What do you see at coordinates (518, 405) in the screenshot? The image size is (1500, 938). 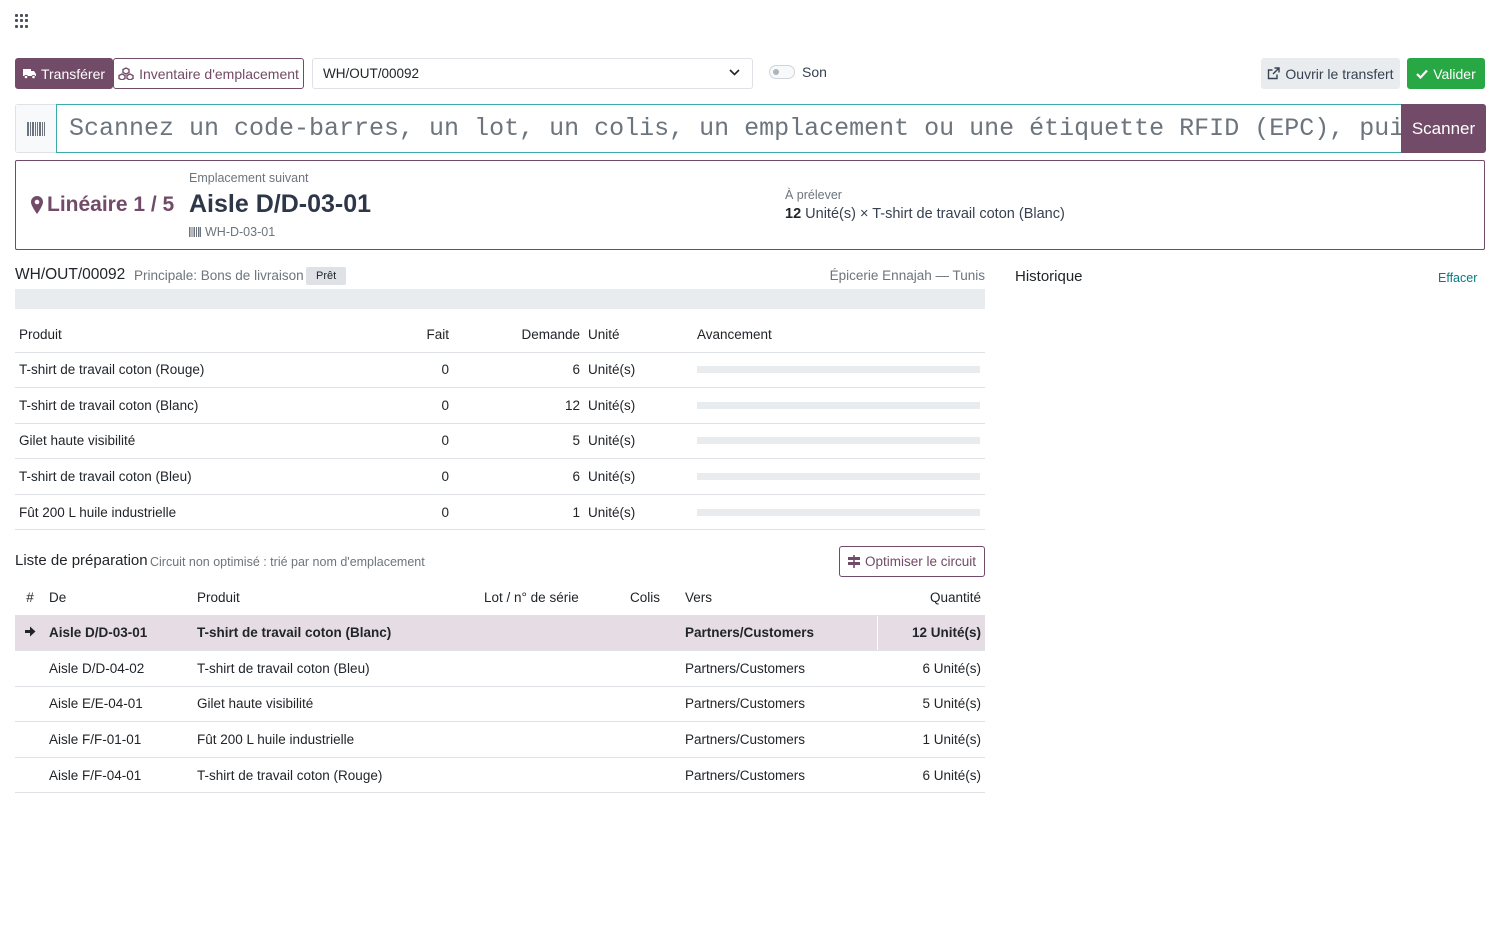 I see `move-demand: 12` at bounding box center [518, 405].